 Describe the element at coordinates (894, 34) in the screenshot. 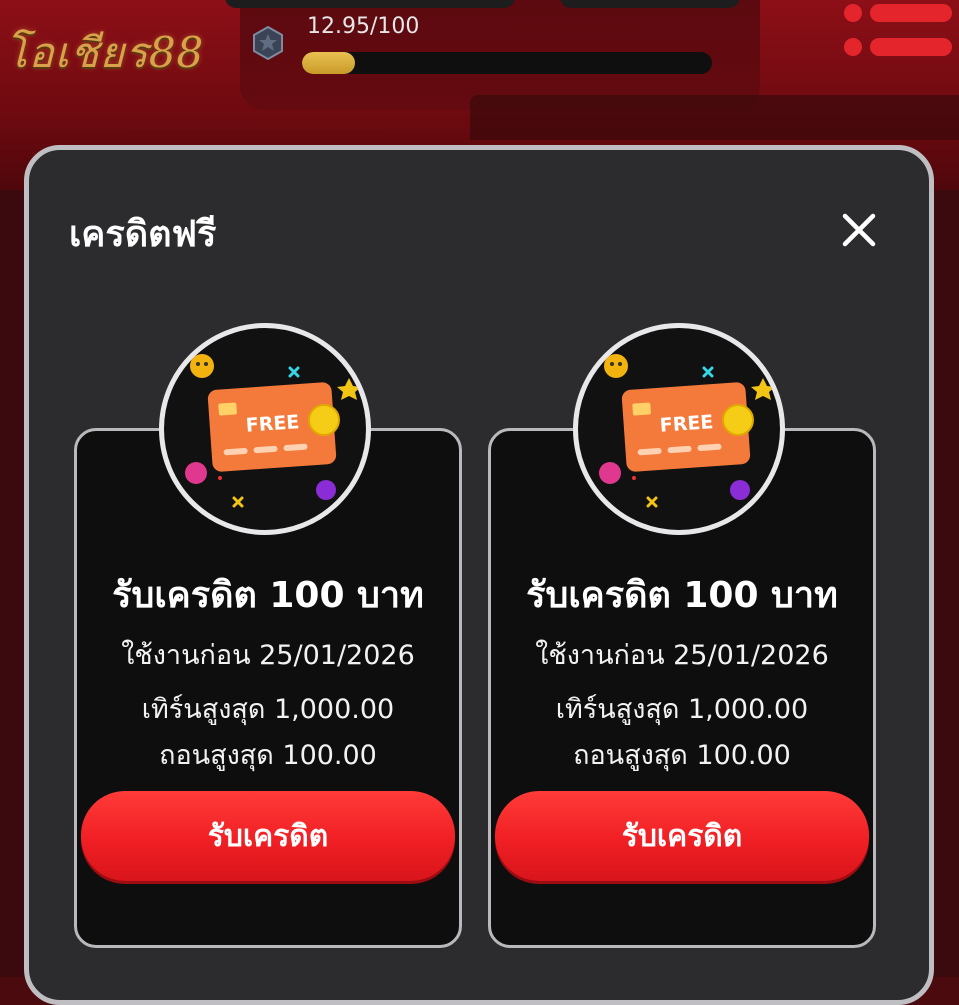

I see `hamburger-menu-icon` at that location.